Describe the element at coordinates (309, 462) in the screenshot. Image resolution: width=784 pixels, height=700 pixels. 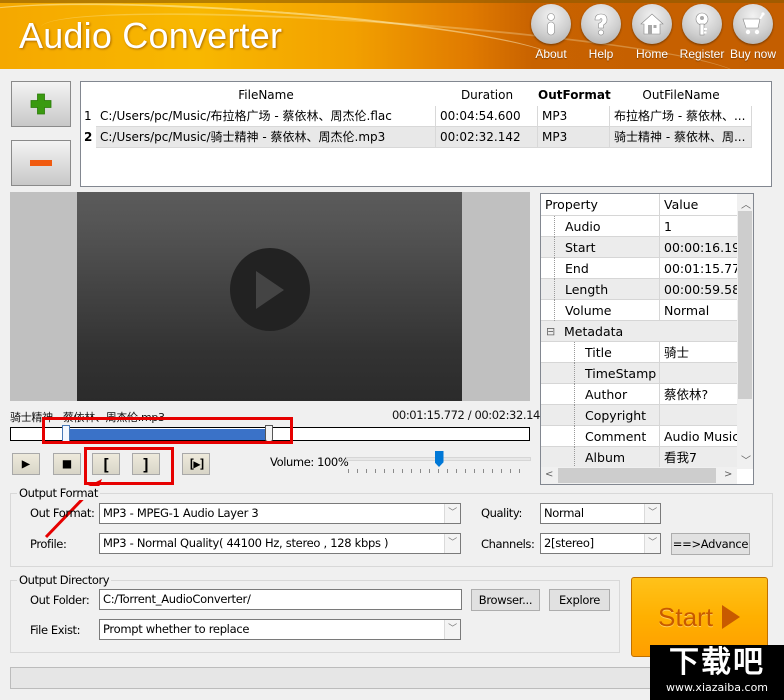
I see `volume-label: Volume: 100%` at that location.